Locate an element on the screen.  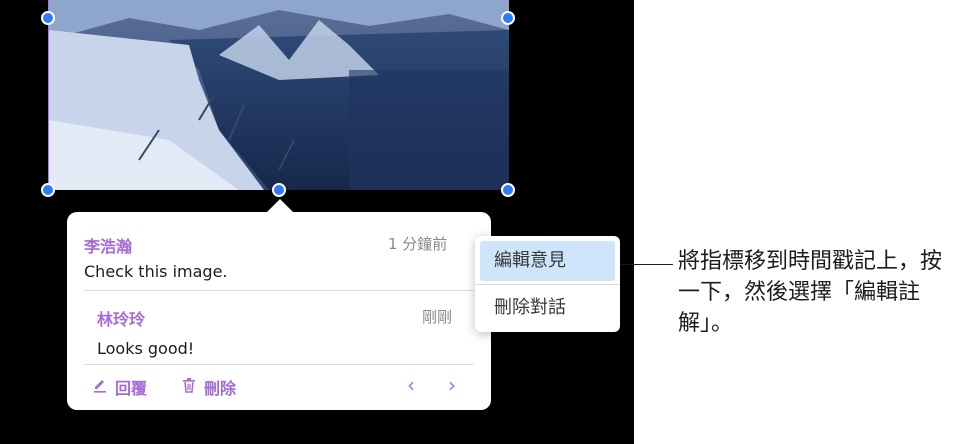
menu-item-delete-conversation: 刪除對話 is located at coordinates (547, 308).